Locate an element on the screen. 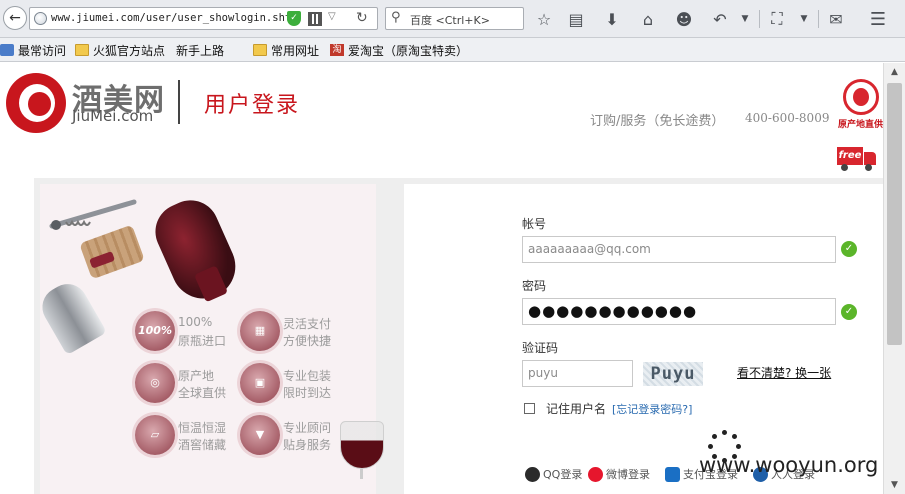  password-input: ●●●●●●●●●●●● is located at coordinates (679, 311).